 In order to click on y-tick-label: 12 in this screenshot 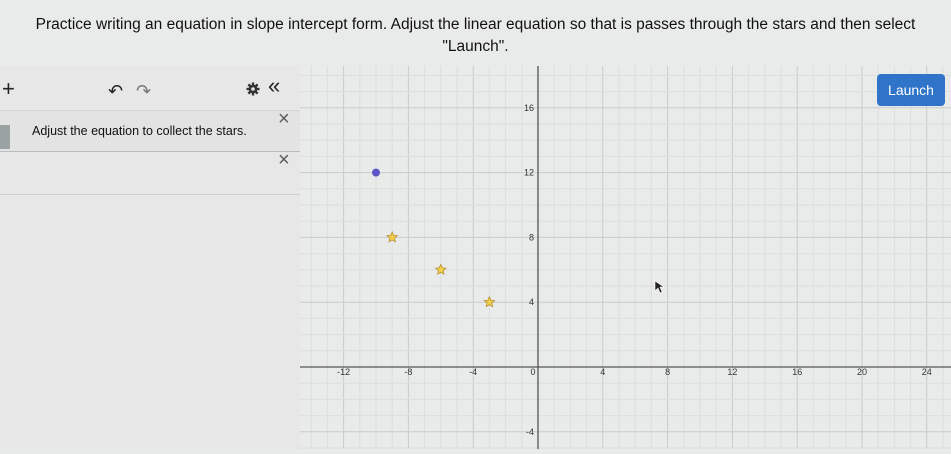, I will do `click(529, 173)`.